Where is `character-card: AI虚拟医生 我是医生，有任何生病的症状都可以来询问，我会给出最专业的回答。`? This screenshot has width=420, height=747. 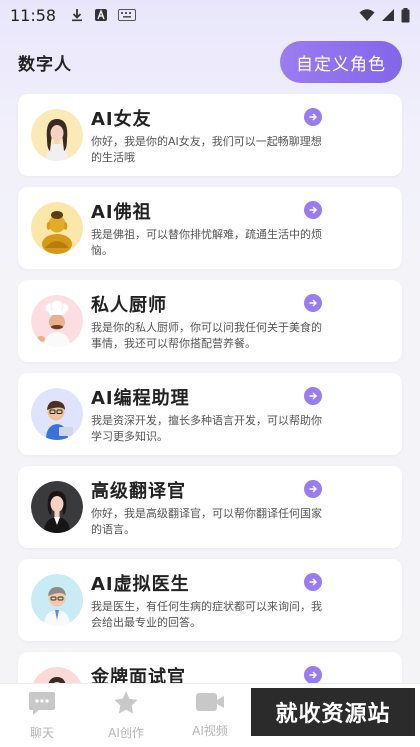
character-card: AI虚拟医生 我是医生，有任何生病的症状都可以来询问，我会给出最专业的回答。 is located at coordinates (210, 600).